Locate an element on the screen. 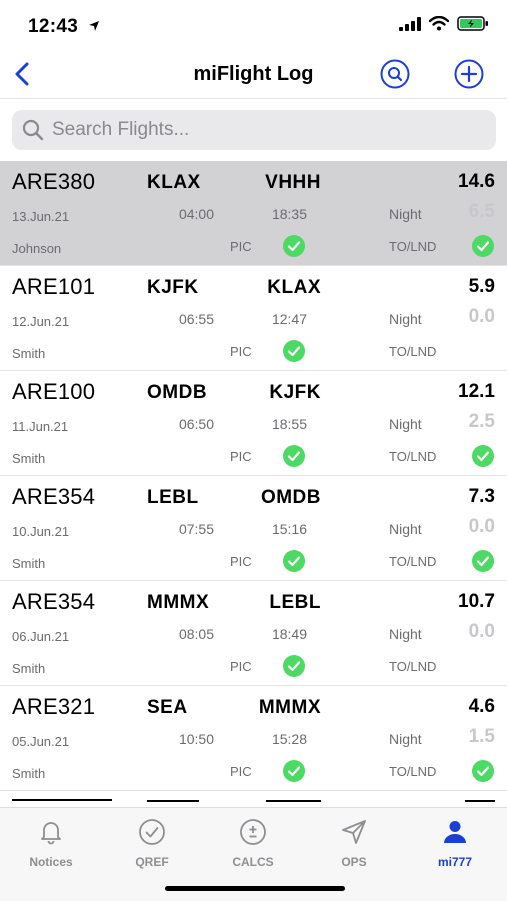 Image resolution: width=507 pixels, height=901 pixels. in-time: 15:28 is located at coordinates (289, 739).